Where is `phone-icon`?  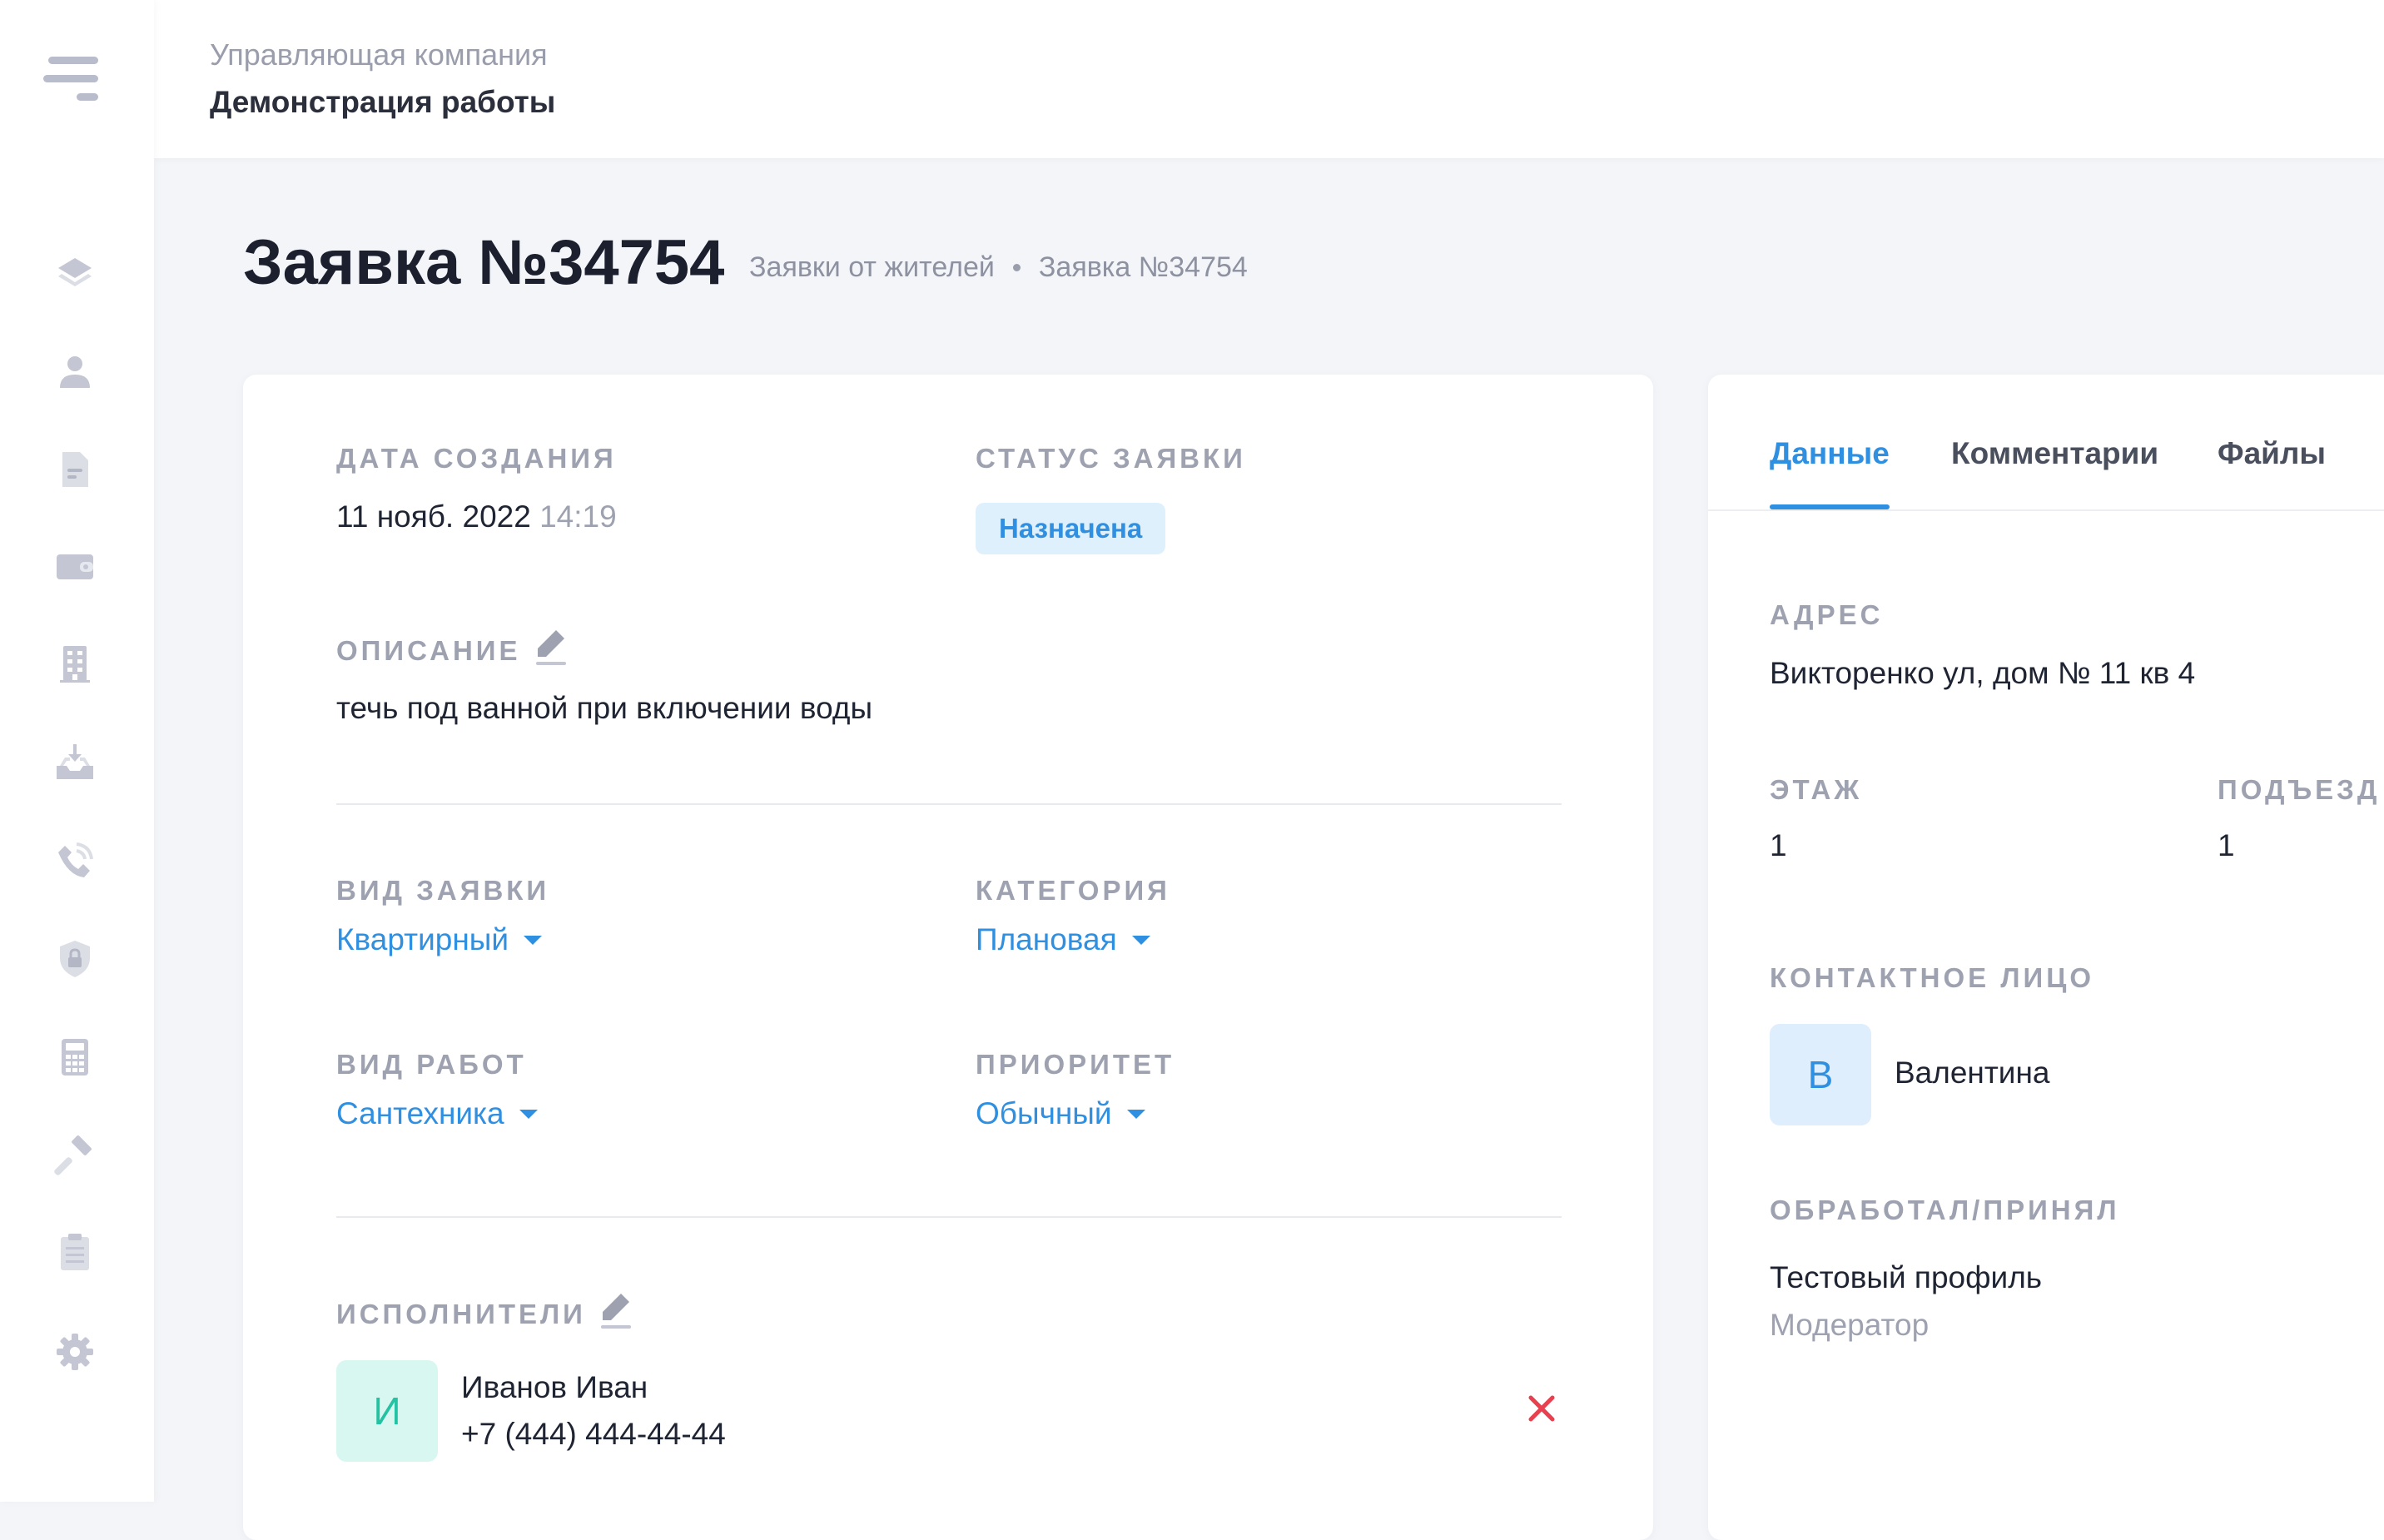 phone-icon is located at coordinates (75, 860).